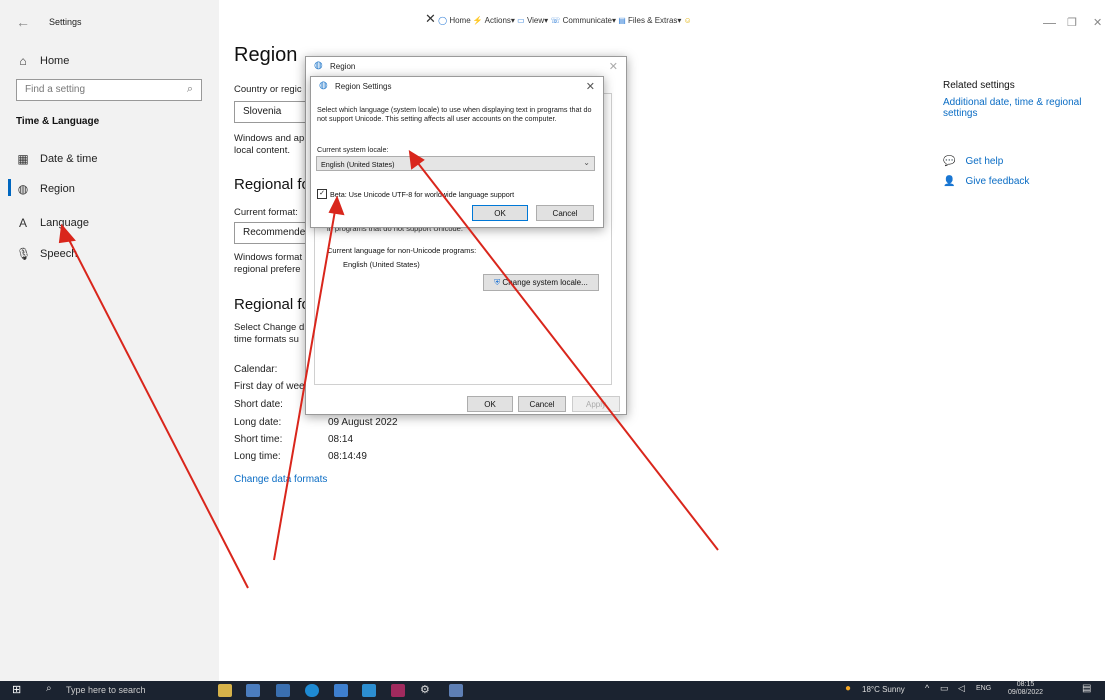 This screenshot has height=700, width=1105. Describe the element at coordinates (312, 690) in the screenshot. I see `taskbar-edge-icon` at that location.